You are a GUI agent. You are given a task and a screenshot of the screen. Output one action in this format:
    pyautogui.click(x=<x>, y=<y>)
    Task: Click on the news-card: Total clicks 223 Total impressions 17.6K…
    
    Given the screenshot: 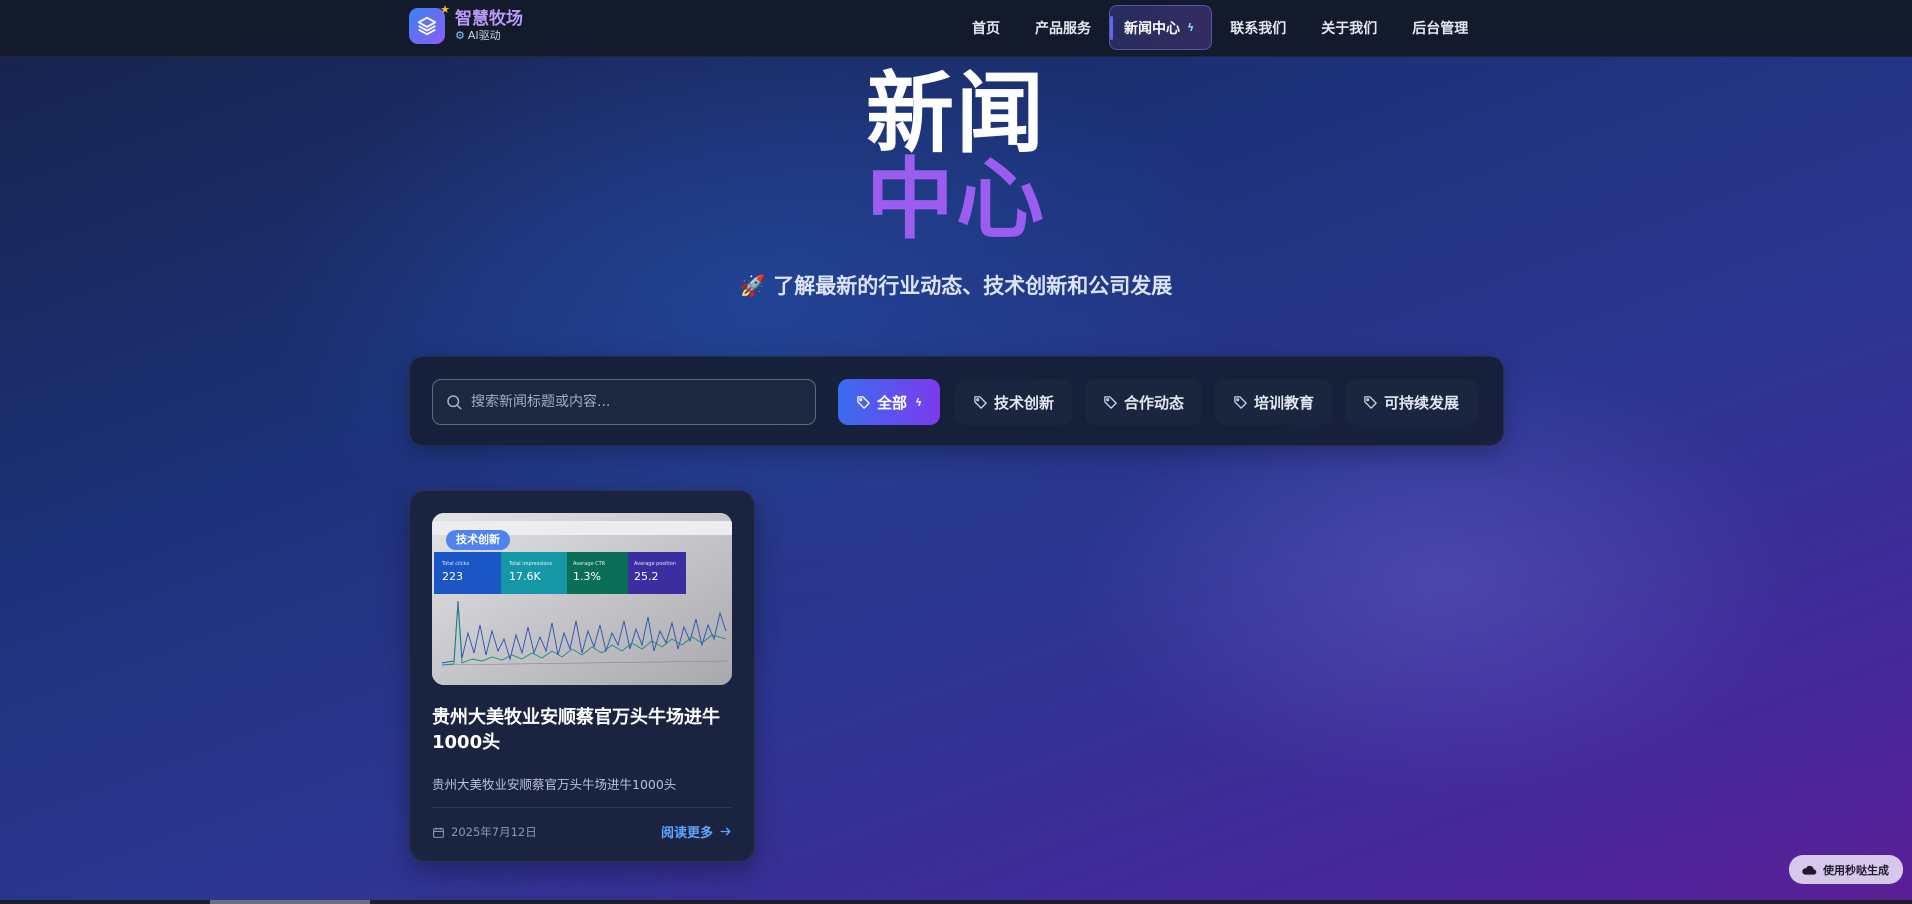 What is the action you would take?
    pyautogui.click(x=582, y=676)
    